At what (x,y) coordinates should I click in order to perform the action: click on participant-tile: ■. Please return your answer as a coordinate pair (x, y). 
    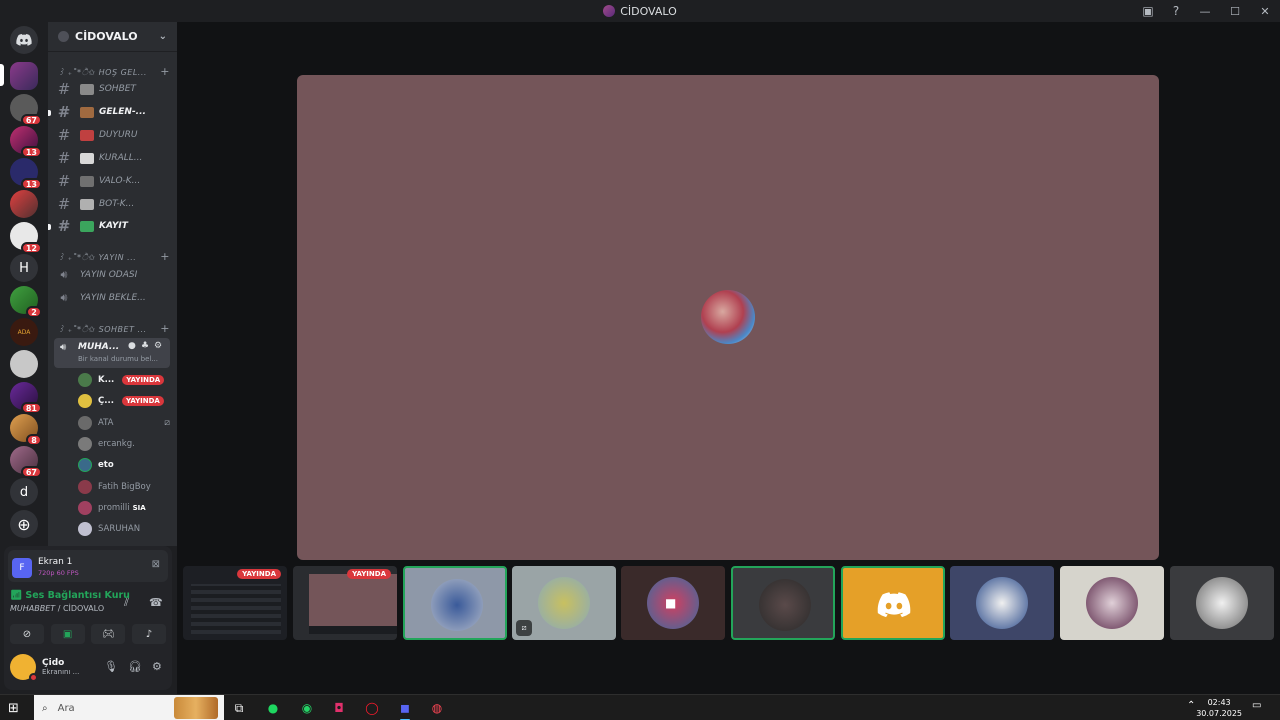
    Looking at the image, I should click on (673, 603).